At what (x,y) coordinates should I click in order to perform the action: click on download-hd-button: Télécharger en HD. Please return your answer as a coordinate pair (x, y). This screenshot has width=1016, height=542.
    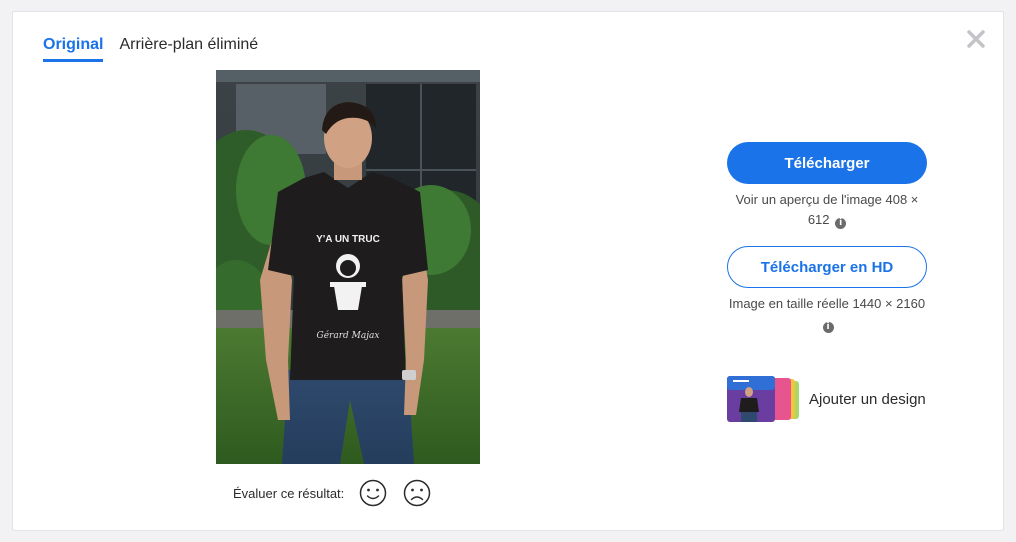
    Looking at the image, I should click on (827, 267).